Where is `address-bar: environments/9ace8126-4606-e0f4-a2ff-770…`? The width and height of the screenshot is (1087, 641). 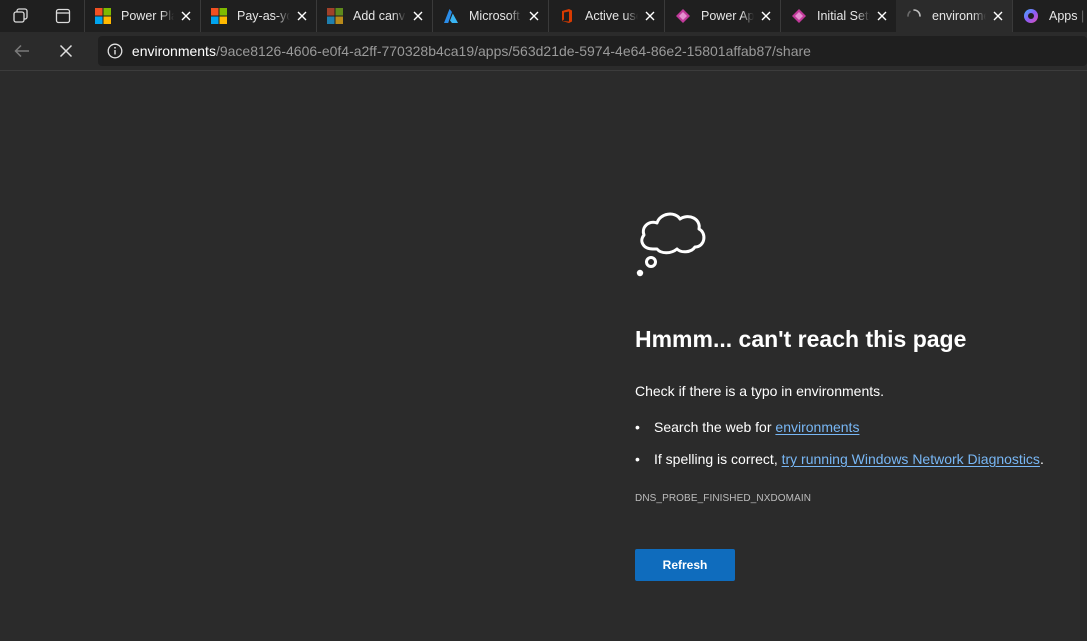
address-bar: environments/9ace8126-4606-e0f4-a2ff-770… is located at coordinates (592, 51).